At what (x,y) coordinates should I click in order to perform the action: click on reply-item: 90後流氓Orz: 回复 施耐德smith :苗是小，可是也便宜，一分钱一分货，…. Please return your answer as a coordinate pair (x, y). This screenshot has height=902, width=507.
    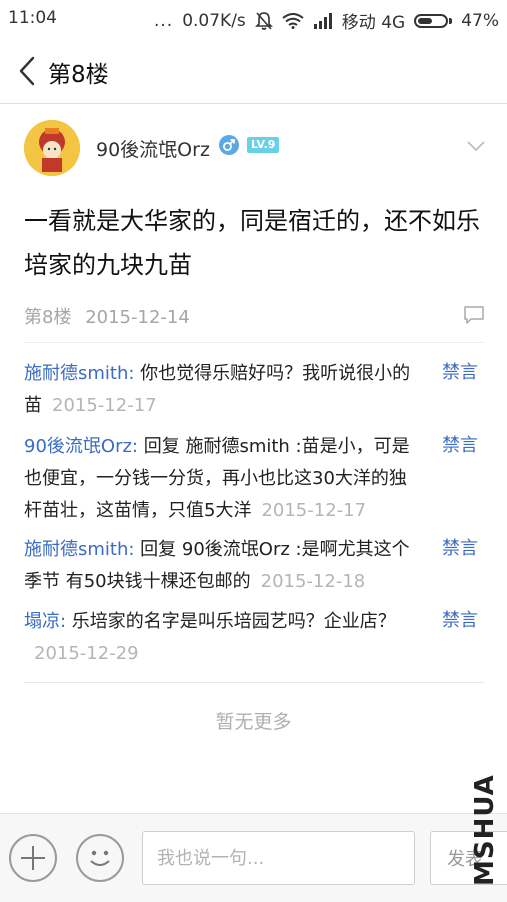
    Looking at the image, I should click on (224, 479).